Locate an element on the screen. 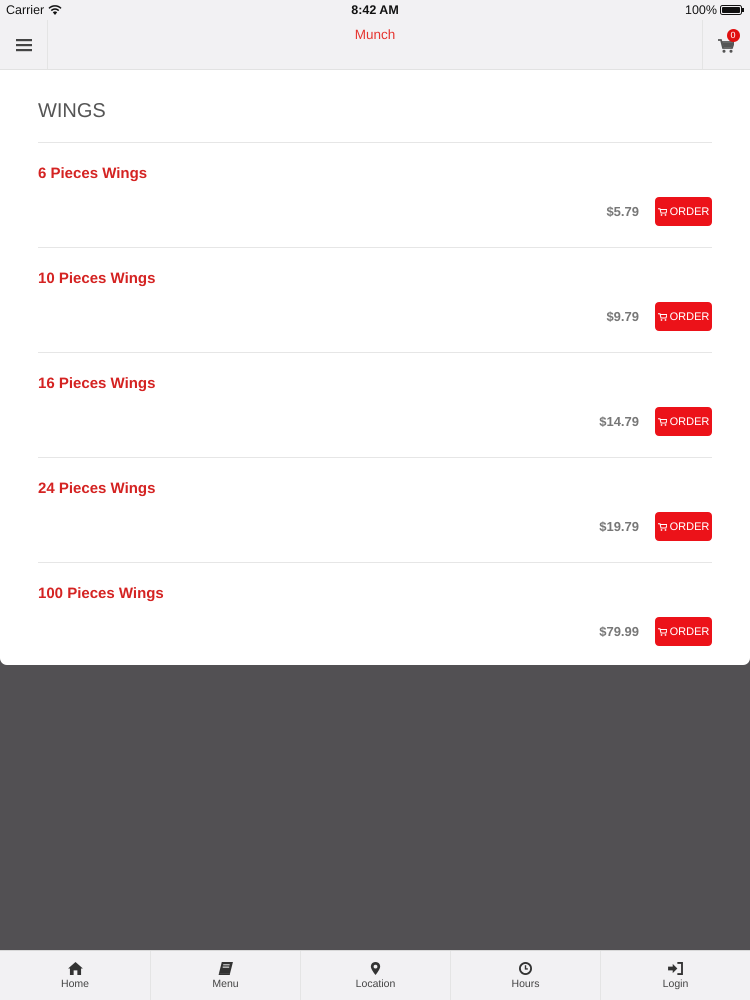 Image resolution: width=750 pixels, height=1000 pixels. tab-bar-item: Menu is located at coordinates (225, 975).